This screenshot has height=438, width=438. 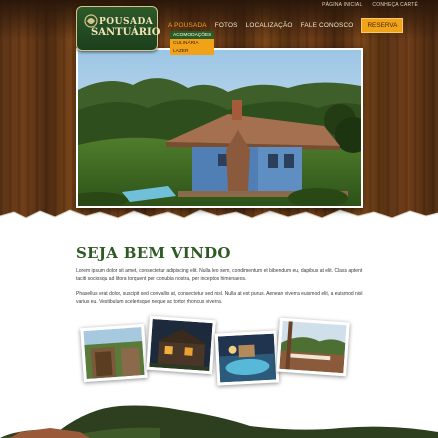 What do you see at coordinates (219, 218) in the screenshot?
I see `torn-paper-edge` at bounding box center [219, 218].